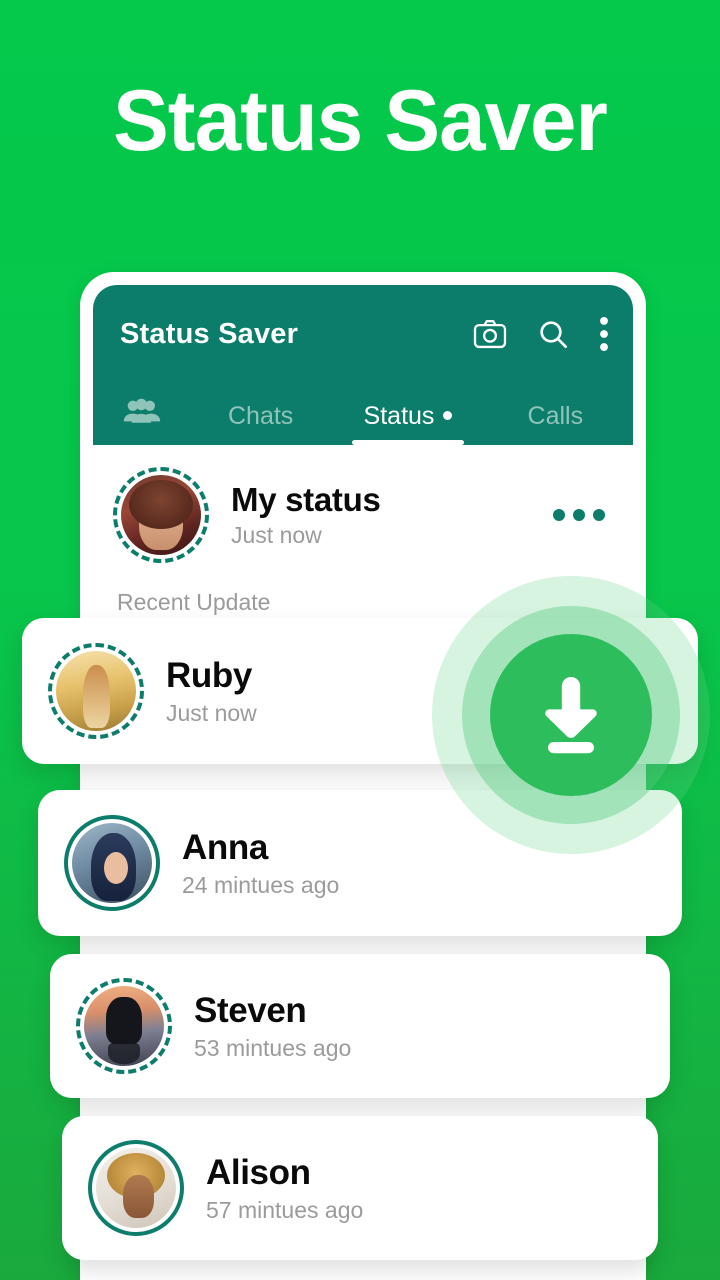  Describe the element at coordinates (258, 1172) in the screenshot. I see `status-name: Alison` at that location.